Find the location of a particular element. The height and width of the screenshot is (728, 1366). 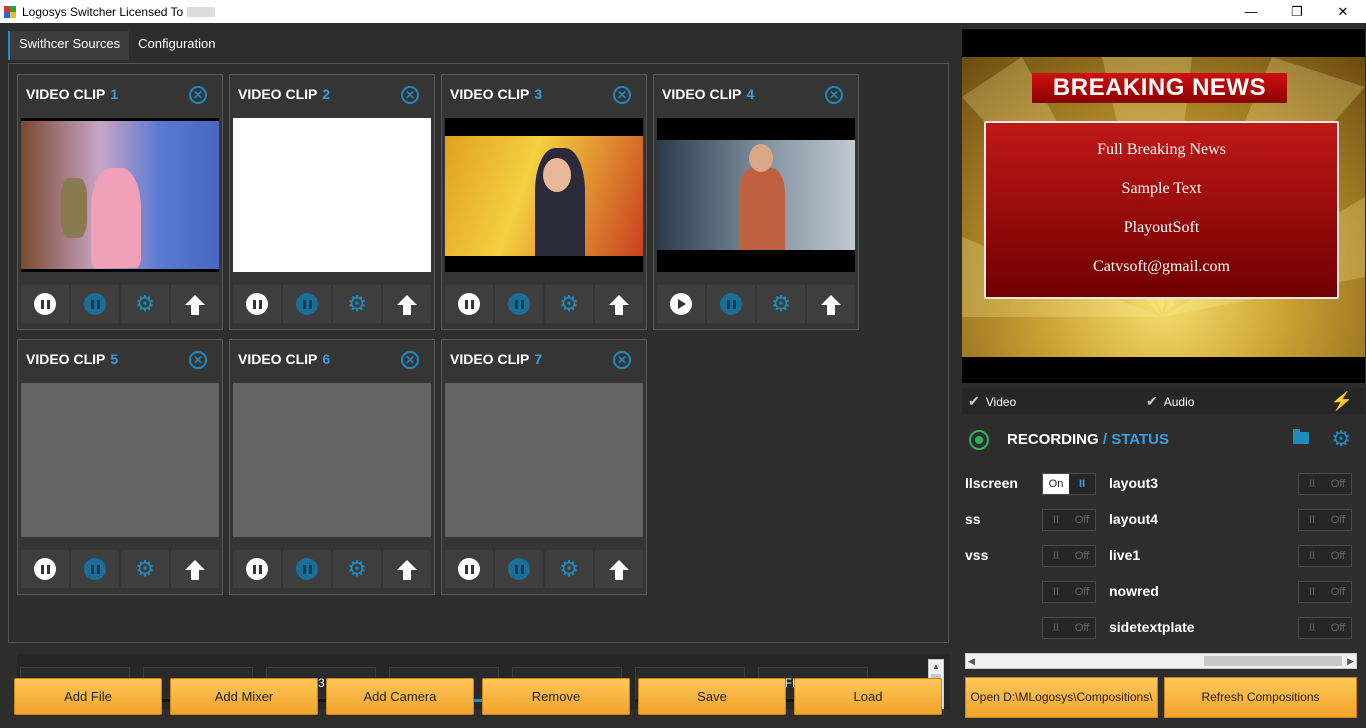

title-bar: Logosys Switcher Licensed To — ❐ ✕ is located at coordinates (683, 11).